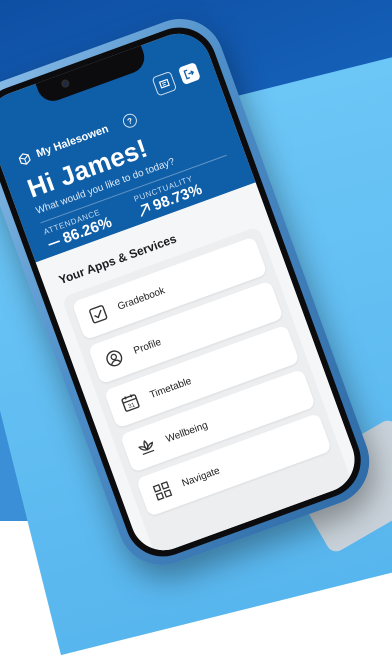  I want to click on gradebook-icon, so click(98, 314).